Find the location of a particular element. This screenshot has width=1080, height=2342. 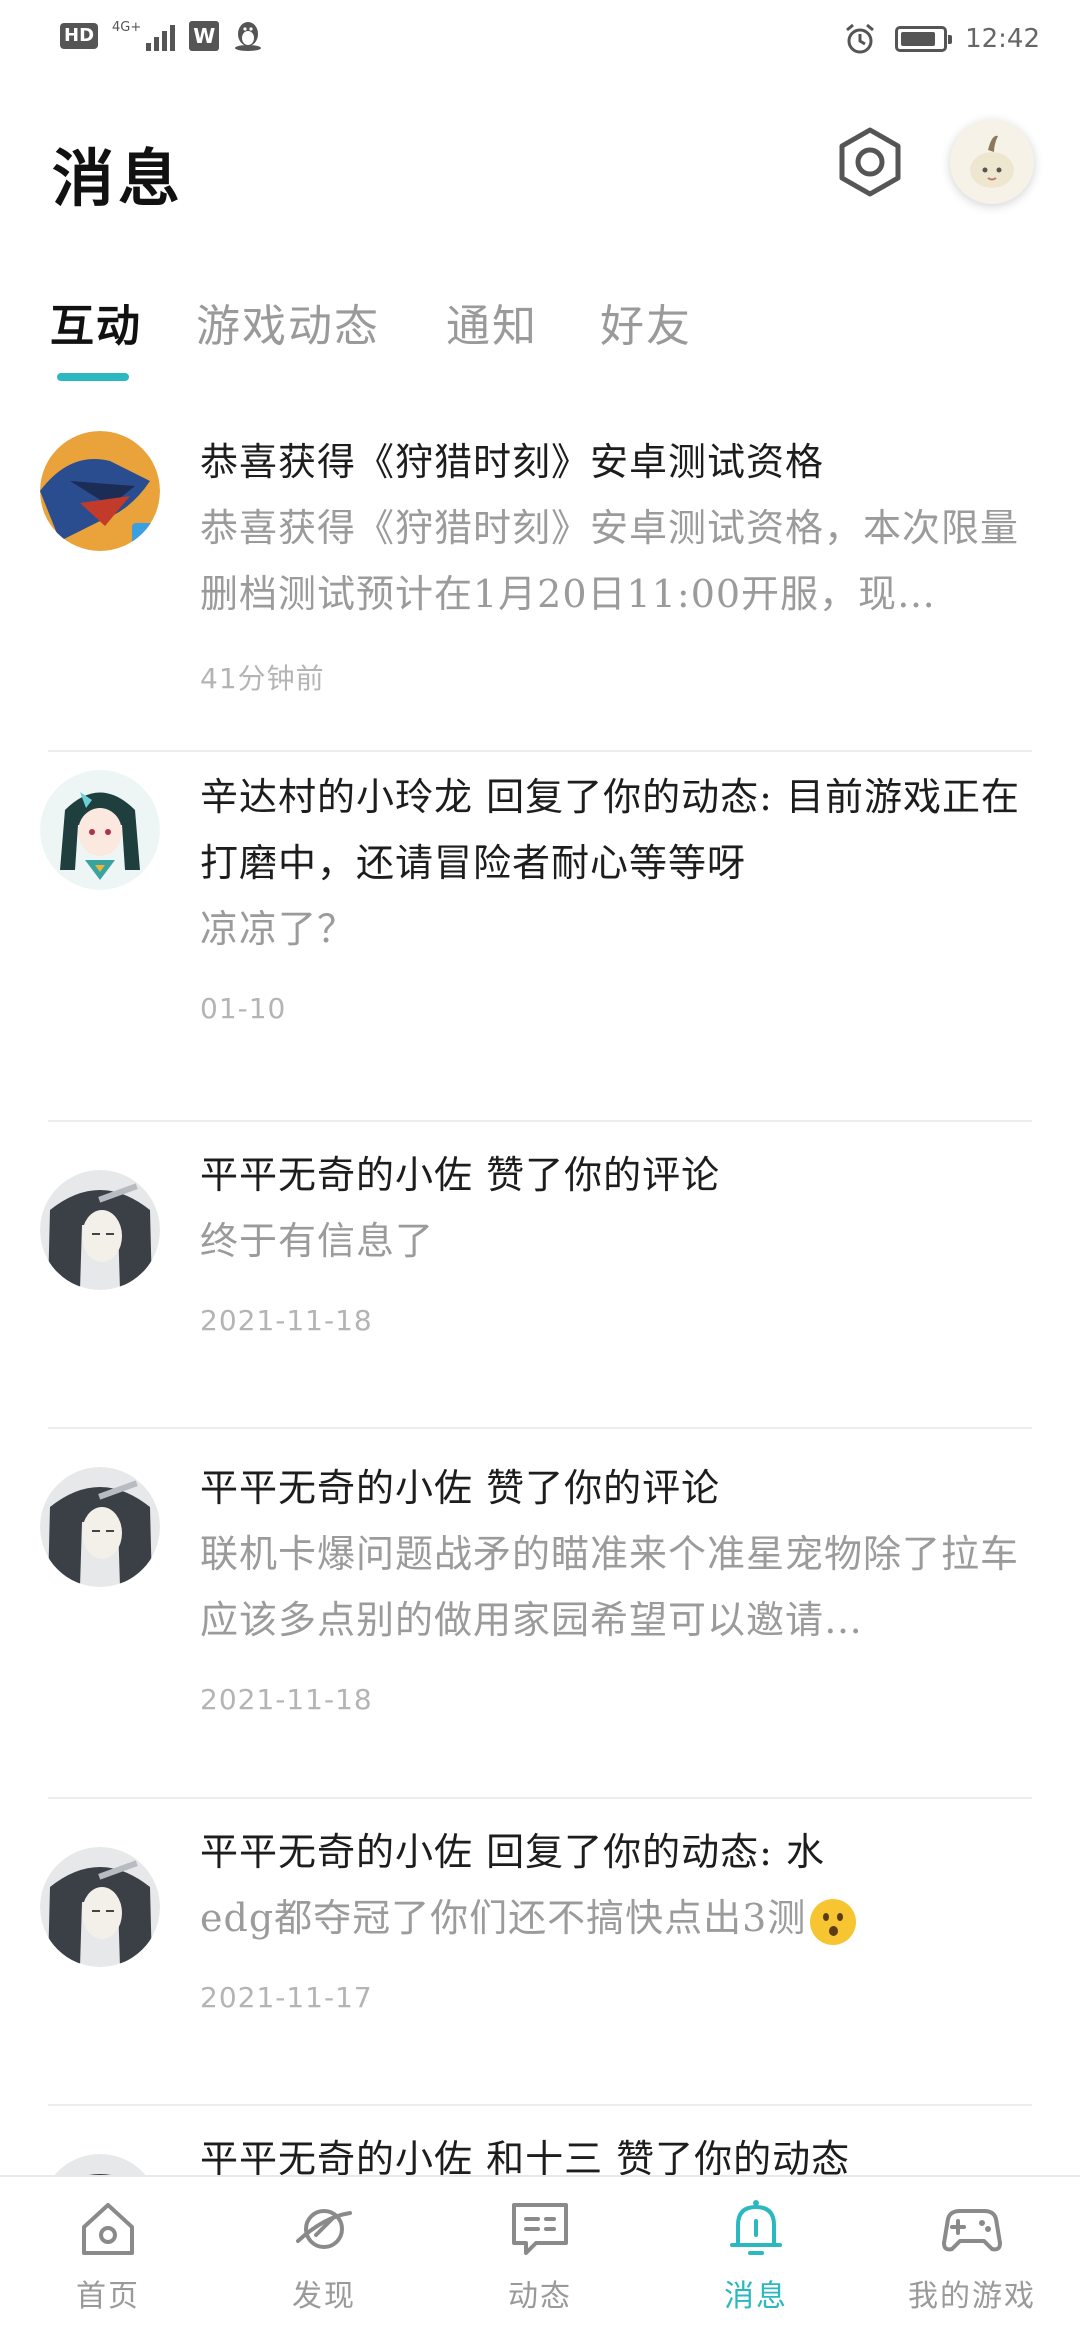

nav-discover: 发现 is located at coordinates (324, 2262).